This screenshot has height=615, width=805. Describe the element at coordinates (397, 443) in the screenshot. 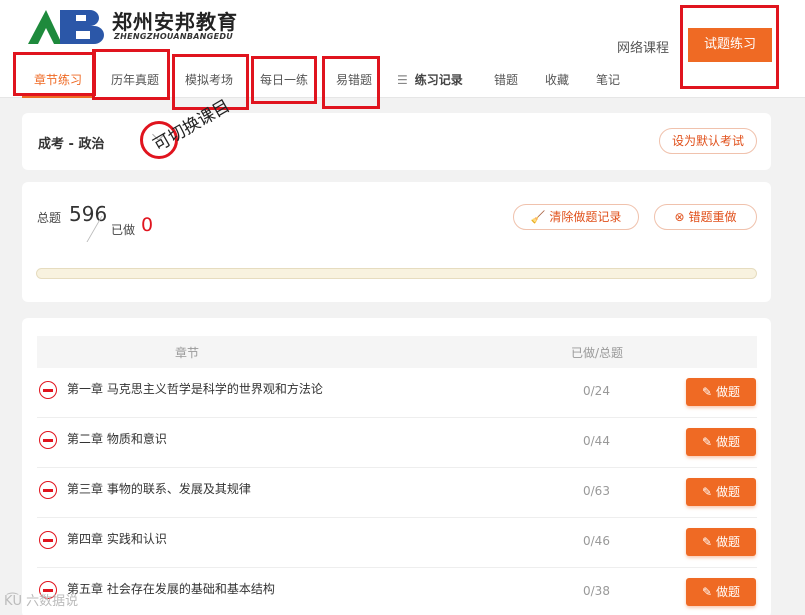

I see `table-row: 第二章 物质和意识 0/44 ✎ 做题` at that location.